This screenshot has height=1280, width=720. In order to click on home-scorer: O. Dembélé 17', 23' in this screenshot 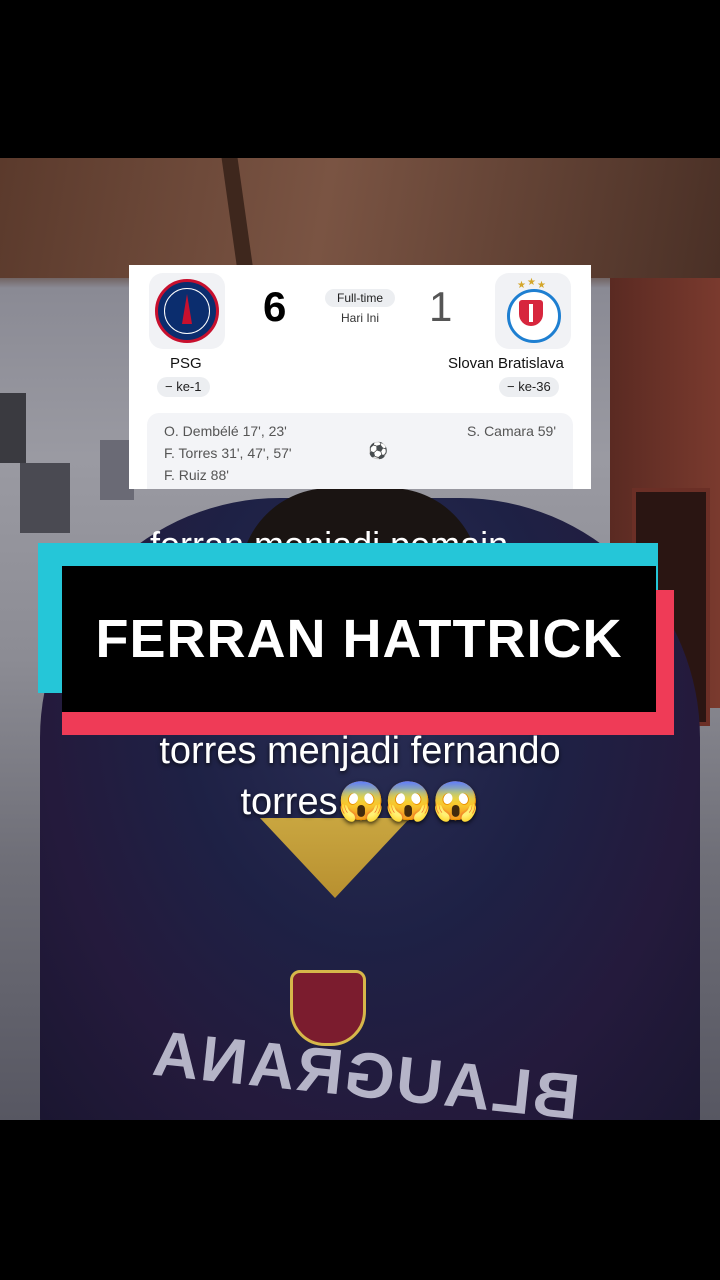, I will do `click(225, 431)`.